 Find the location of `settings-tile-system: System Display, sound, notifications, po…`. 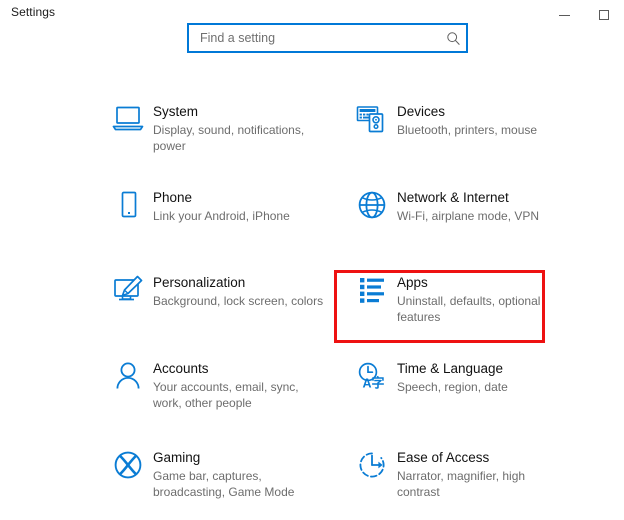

settings-tile-system: System Display, sound, notifications, po… is located at coordinates (224, 135).